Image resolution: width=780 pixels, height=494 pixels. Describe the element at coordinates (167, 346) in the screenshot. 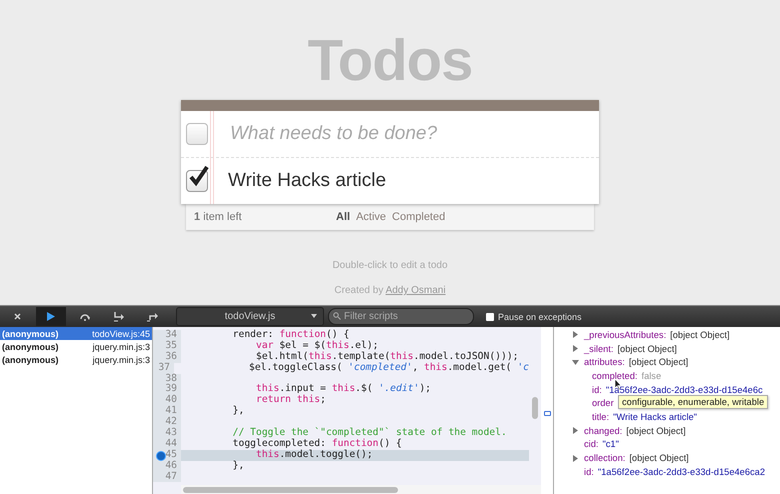

I see `line-number: 35` at that location.